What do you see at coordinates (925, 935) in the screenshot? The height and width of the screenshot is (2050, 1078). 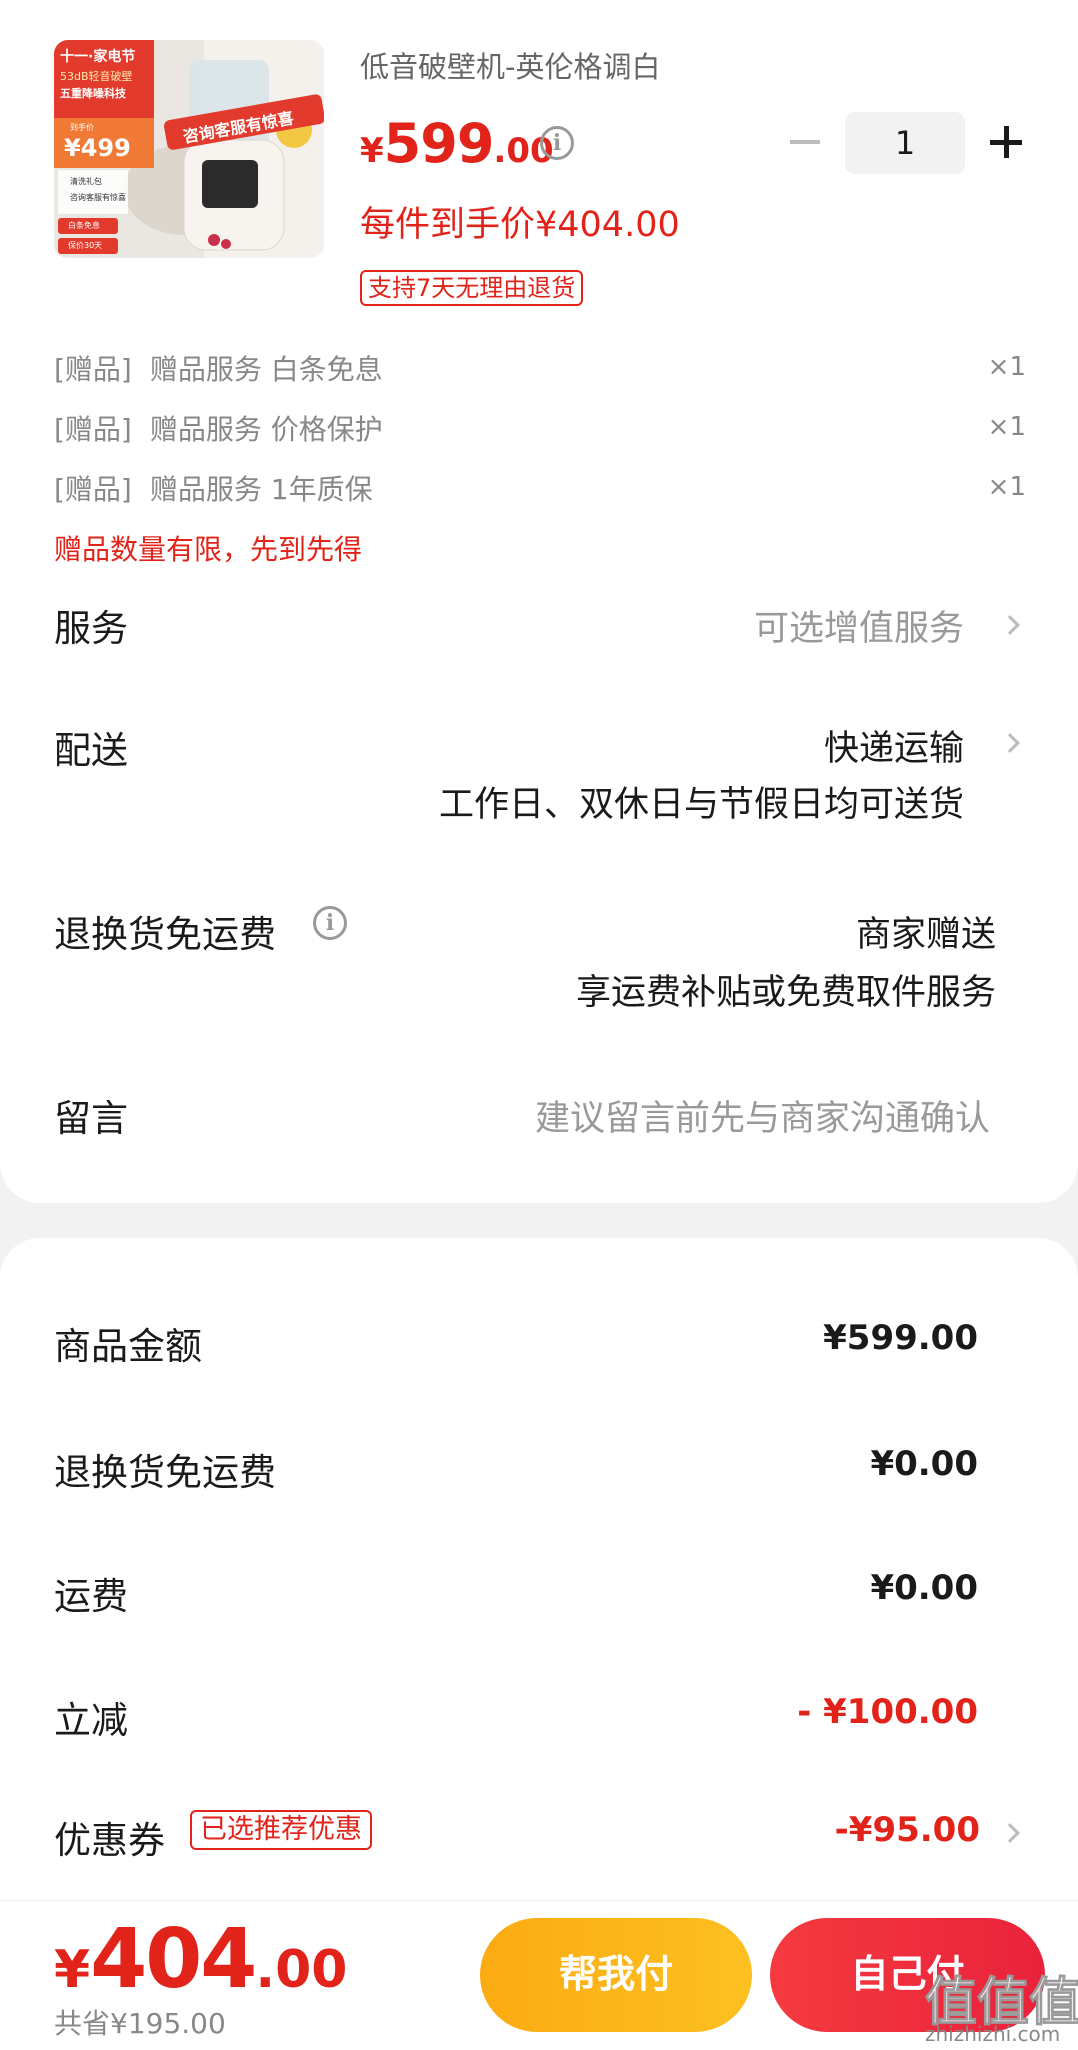 I see `return-shipping-value: 商家赠送` at bounding box center [925, 935].